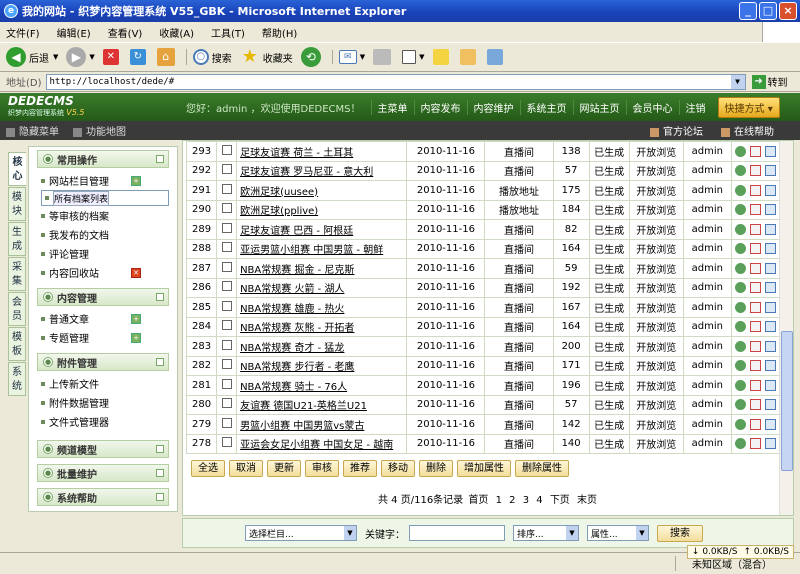  Describe the element at coordinates (139, 57) in the screenshot. I see `refresh-button: ↻` at that location.